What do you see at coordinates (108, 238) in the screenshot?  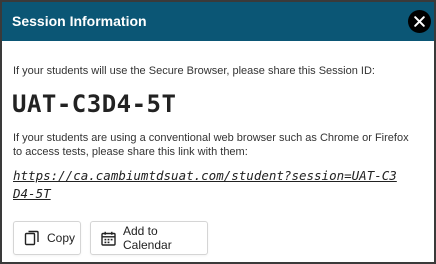 I see `calendar-icon` at bounding box center [108, 238].